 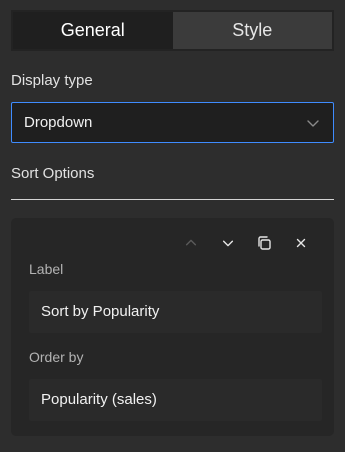 I want to click on label-field-title: Label, so click(x=46, y=269).